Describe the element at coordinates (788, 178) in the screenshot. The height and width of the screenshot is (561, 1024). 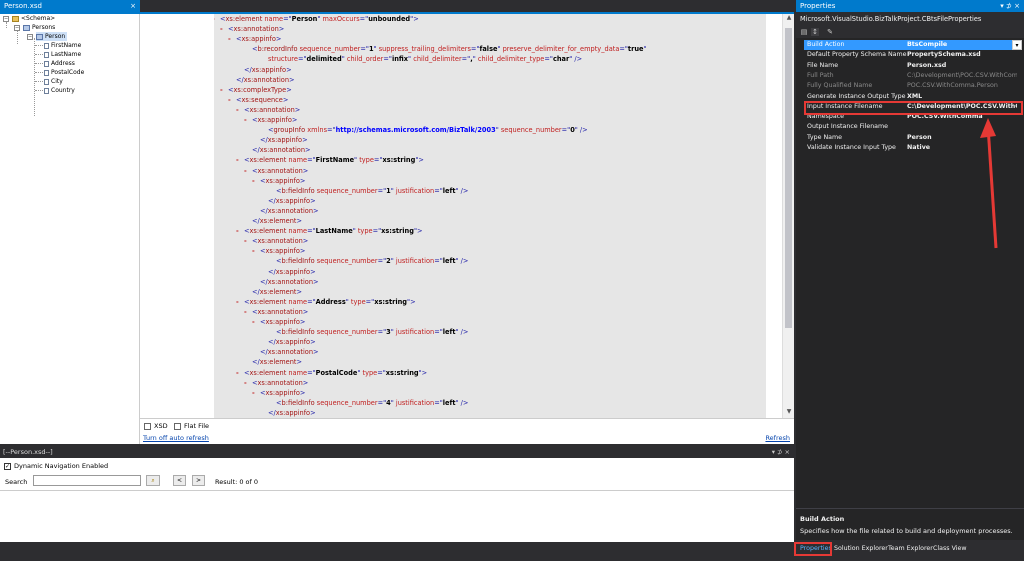
I see `scrollbar-thumb` at that location.